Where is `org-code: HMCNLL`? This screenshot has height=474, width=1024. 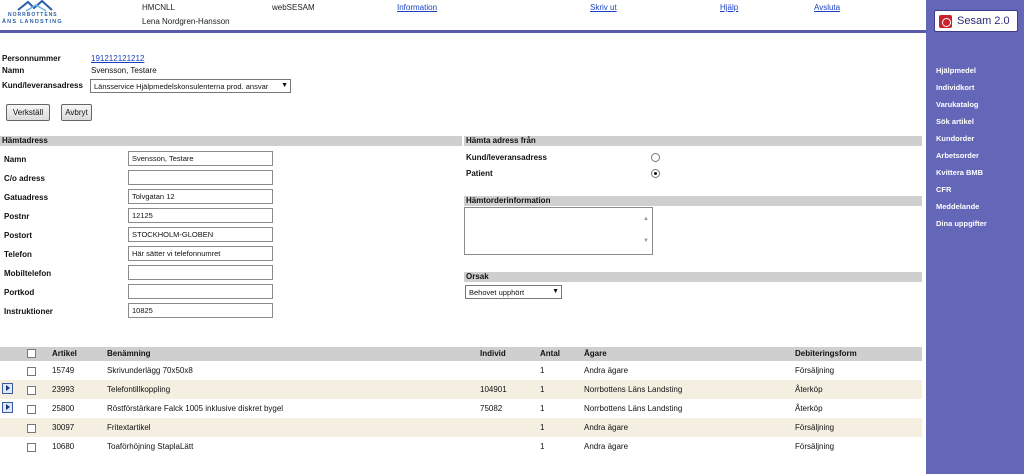 org-code: HMCNLL is located at coordinates (158, 7).